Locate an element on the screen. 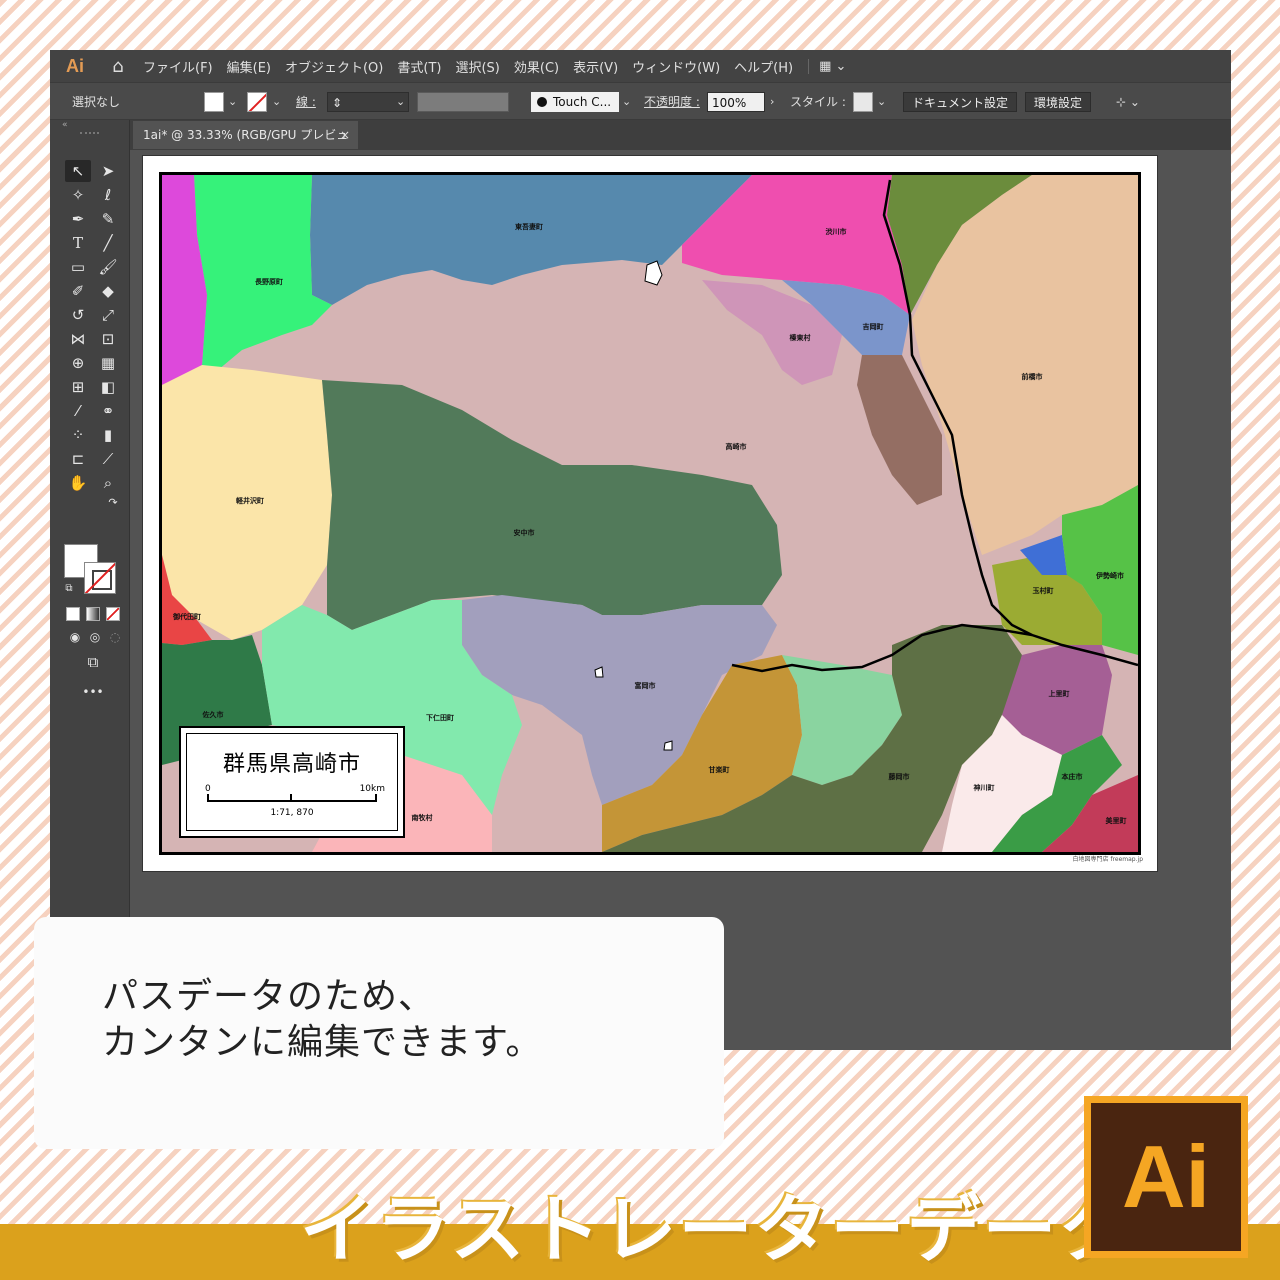 The height and width of the screenshot is (1280, 1280). label-honjo: 本庄市 is located at coordinates (1072, 777).